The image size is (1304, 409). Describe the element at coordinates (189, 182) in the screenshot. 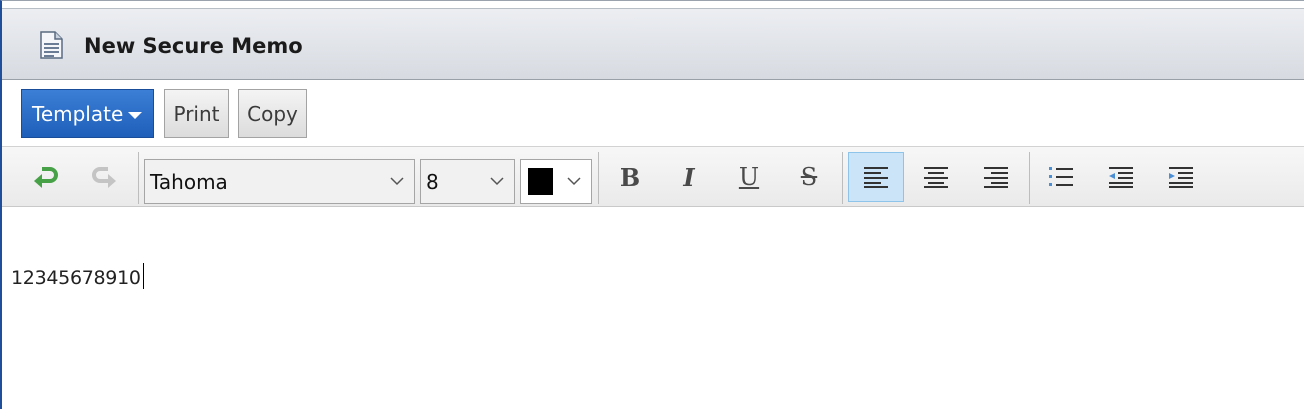

I see `font-family-value: Tahoma` at that location.